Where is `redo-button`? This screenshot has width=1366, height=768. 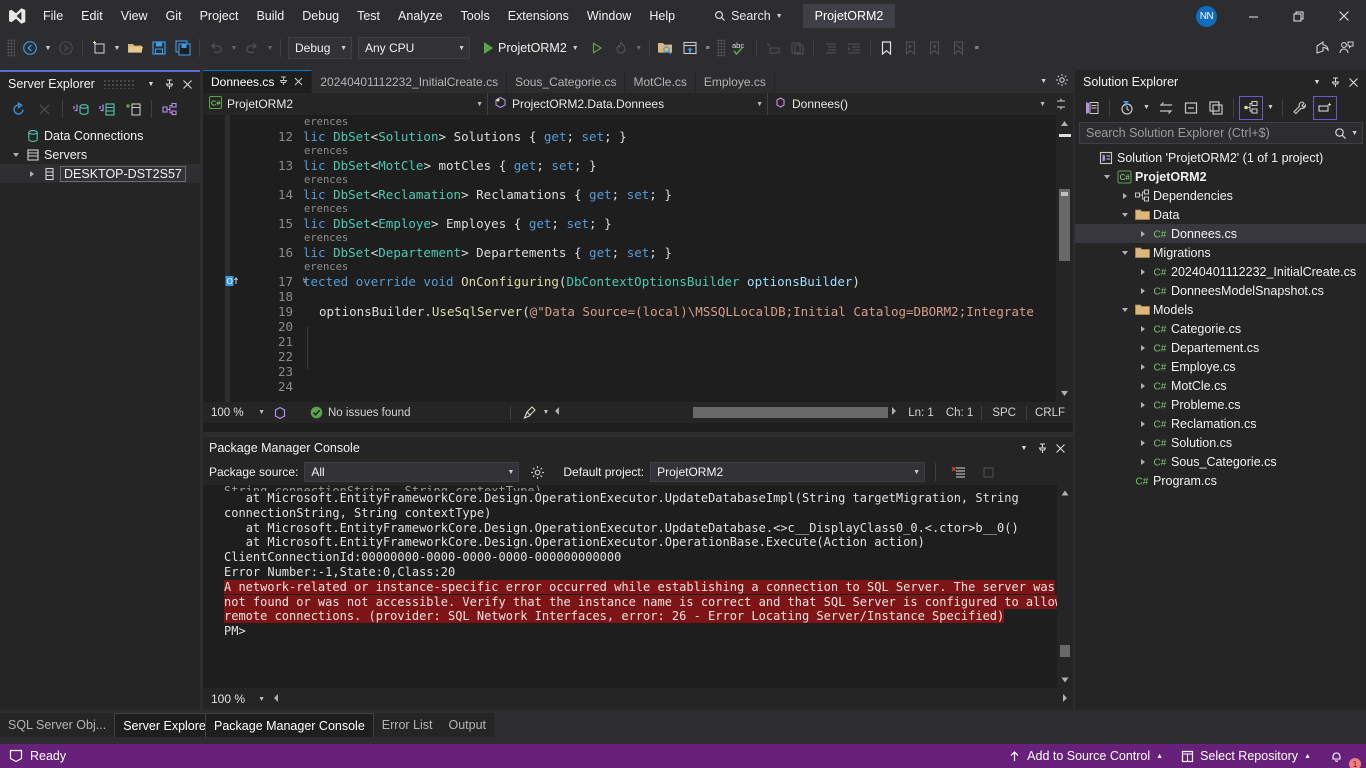 redo-button is located at coordinates (252, 48).